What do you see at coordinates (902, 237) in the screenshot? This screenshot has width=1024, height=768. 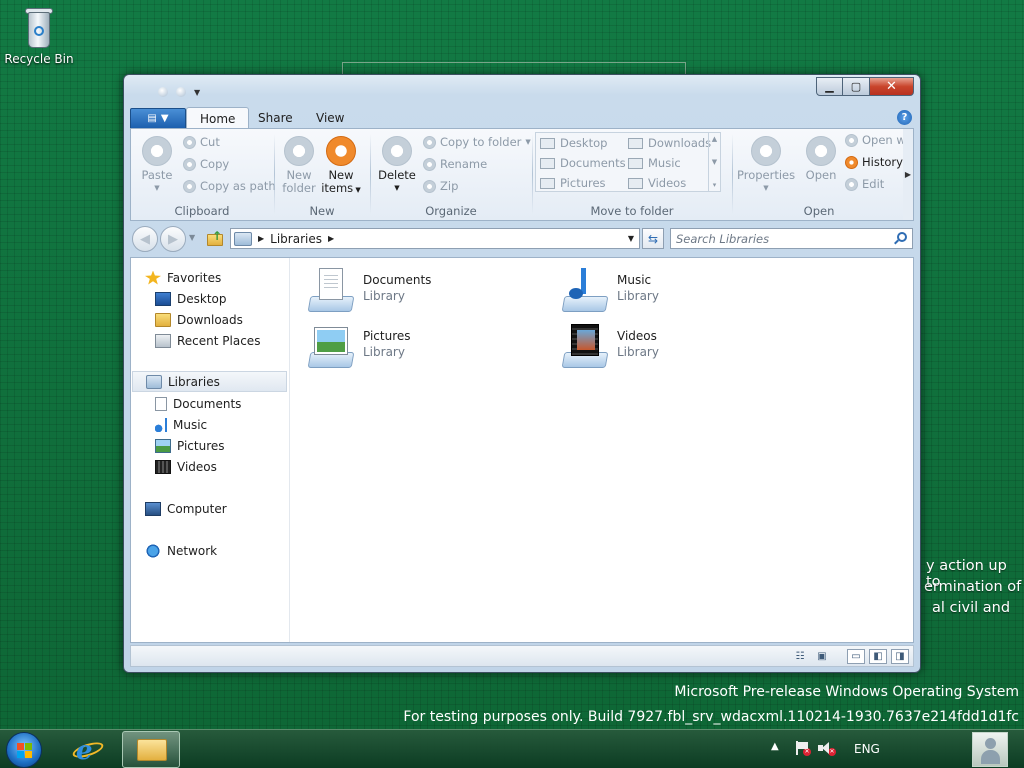 I see `search-icon` at bounding box center [902, 237].